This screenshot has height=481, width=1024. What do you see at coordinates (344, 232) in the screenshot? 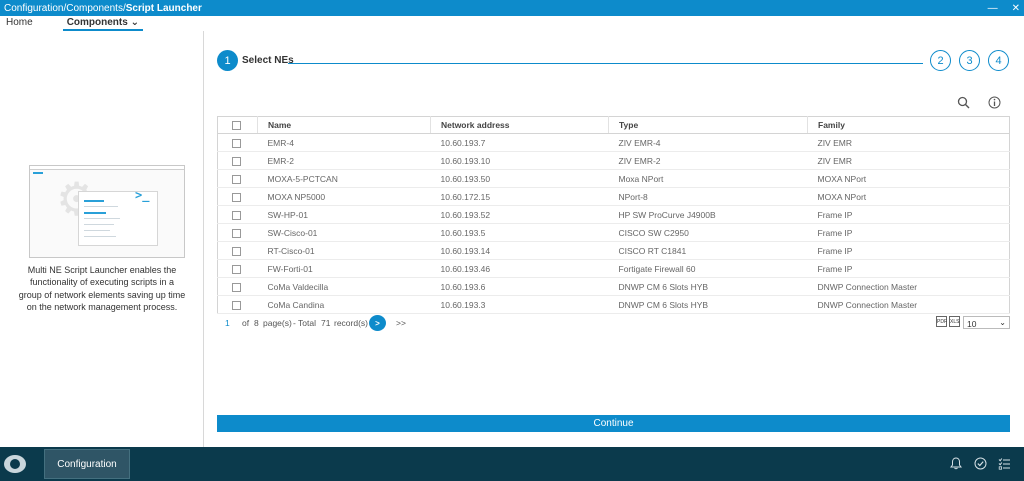
I see `cell-name: SW-Cisco-01` at bounding box center [344, 232].